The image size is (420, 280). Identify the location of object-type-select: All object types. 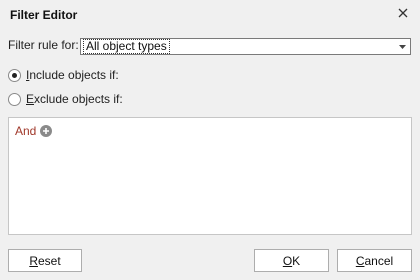
(245, 46).